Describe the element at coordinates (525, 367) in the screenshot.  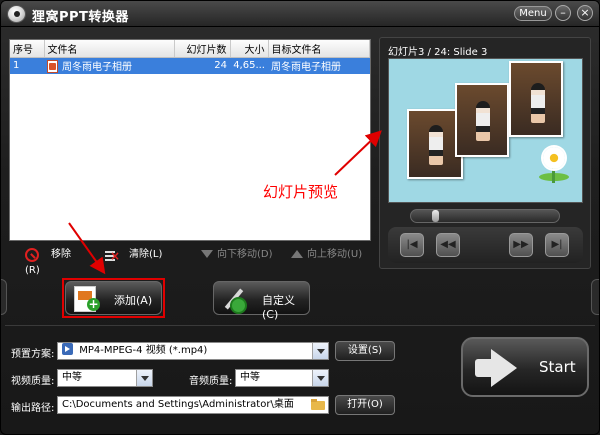
I see `start-button: Start` at that location.